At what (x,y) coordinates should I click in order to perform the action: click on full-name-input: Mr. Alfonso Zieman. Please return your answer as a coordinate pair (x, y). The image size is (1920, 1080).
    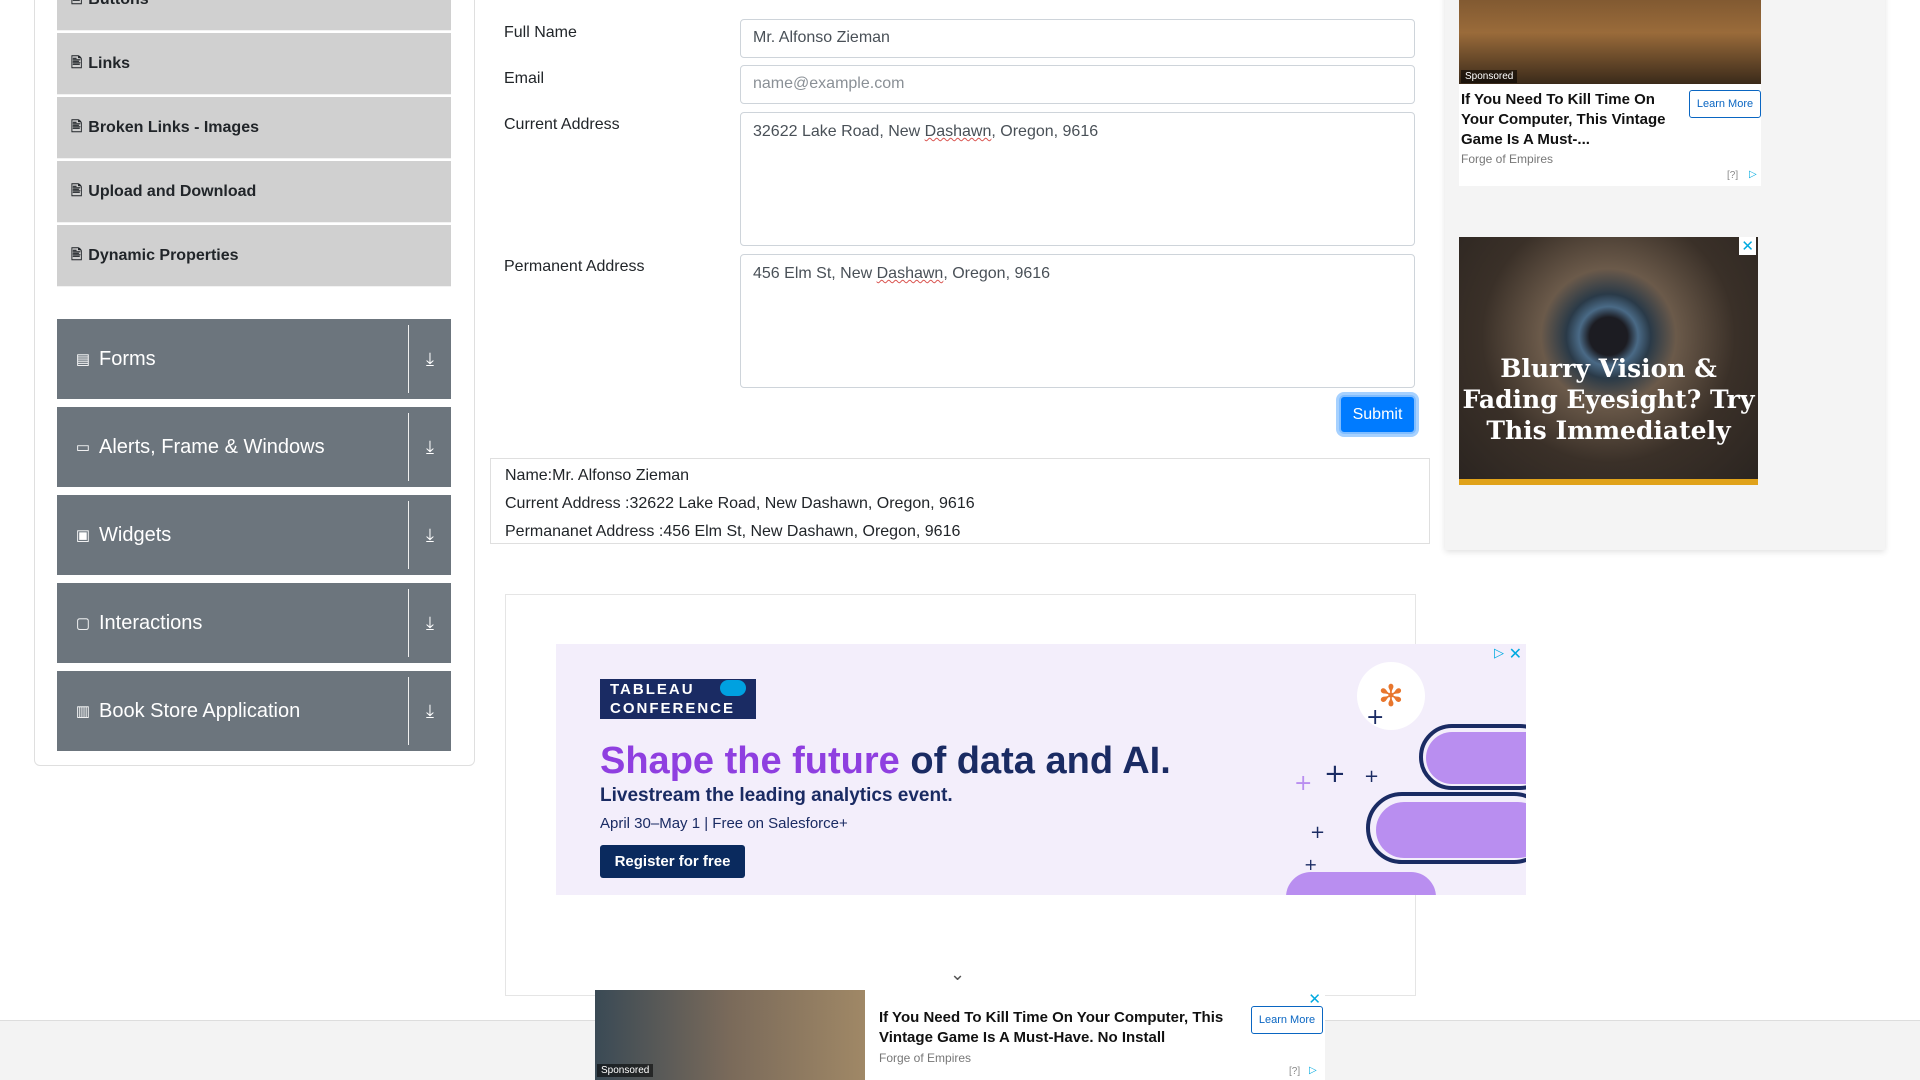
    Looking at the image, I should click on (1077, 38).